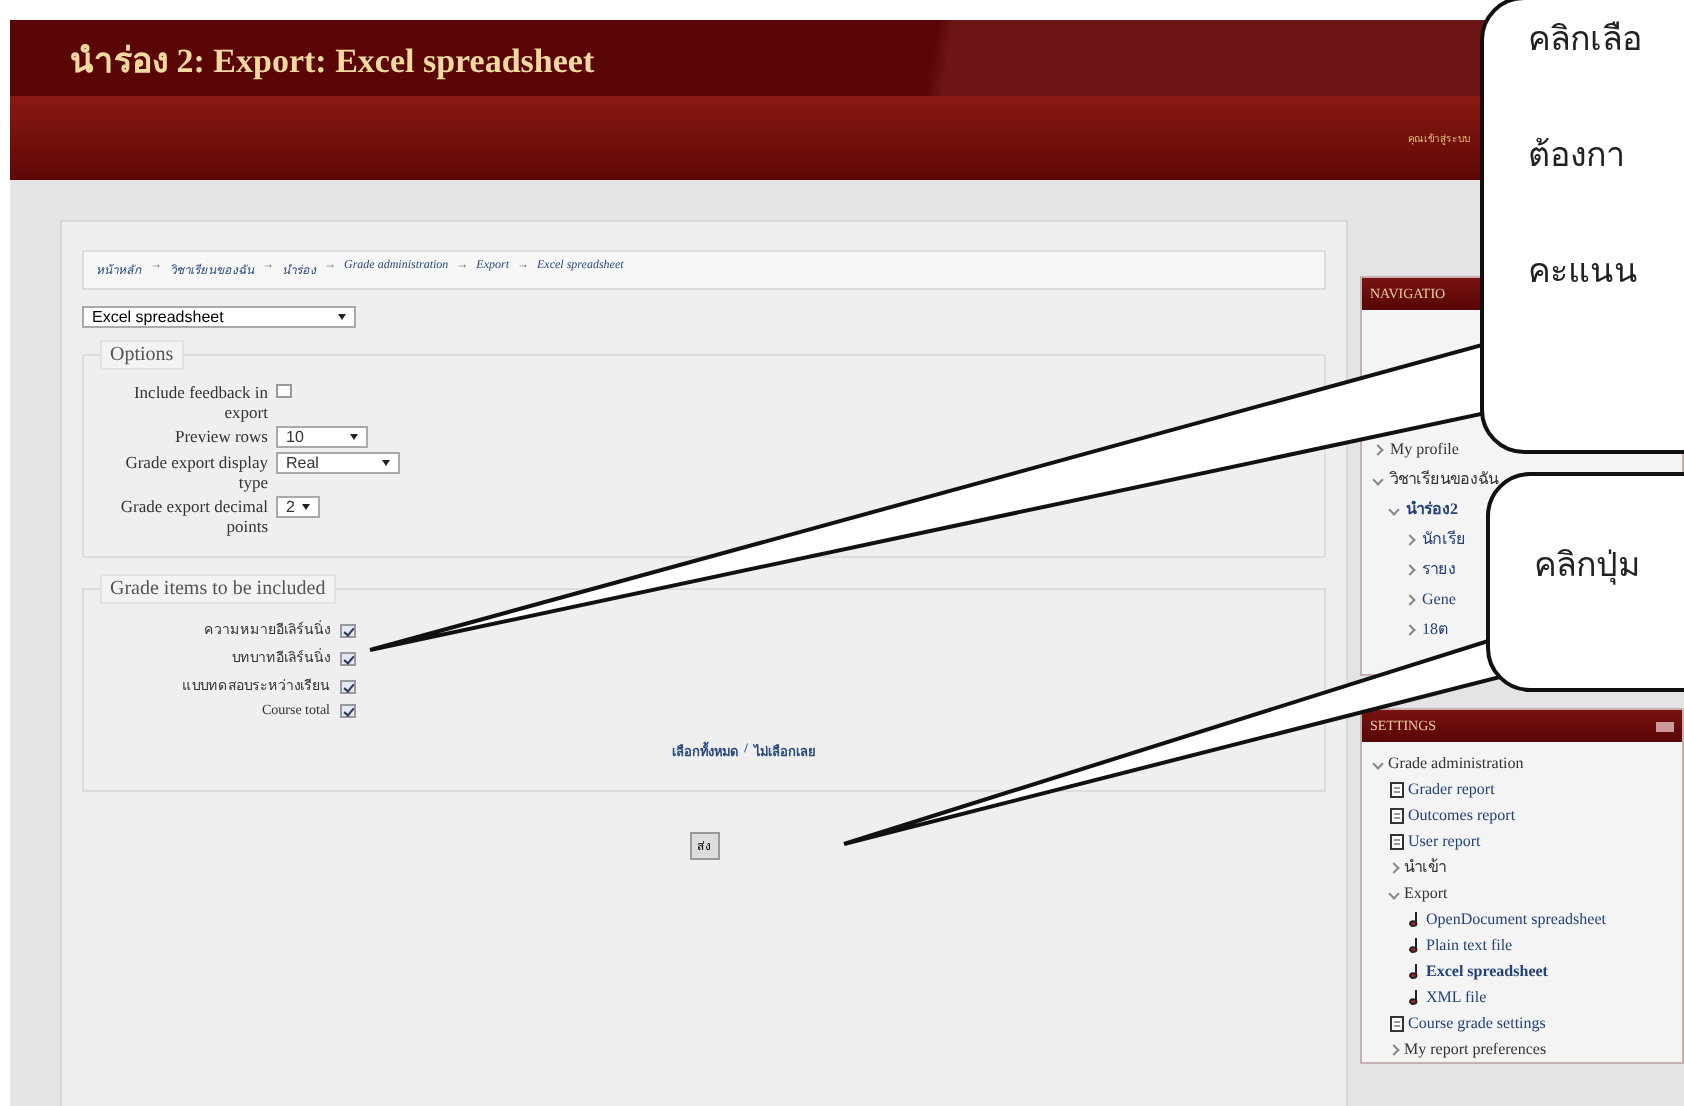 The width and height of the screenshot is (1684, 1106). Describe the element at coordinates (1586, 41) in the screenshot. I see `callout-text: คลิกเลือ` at that location.